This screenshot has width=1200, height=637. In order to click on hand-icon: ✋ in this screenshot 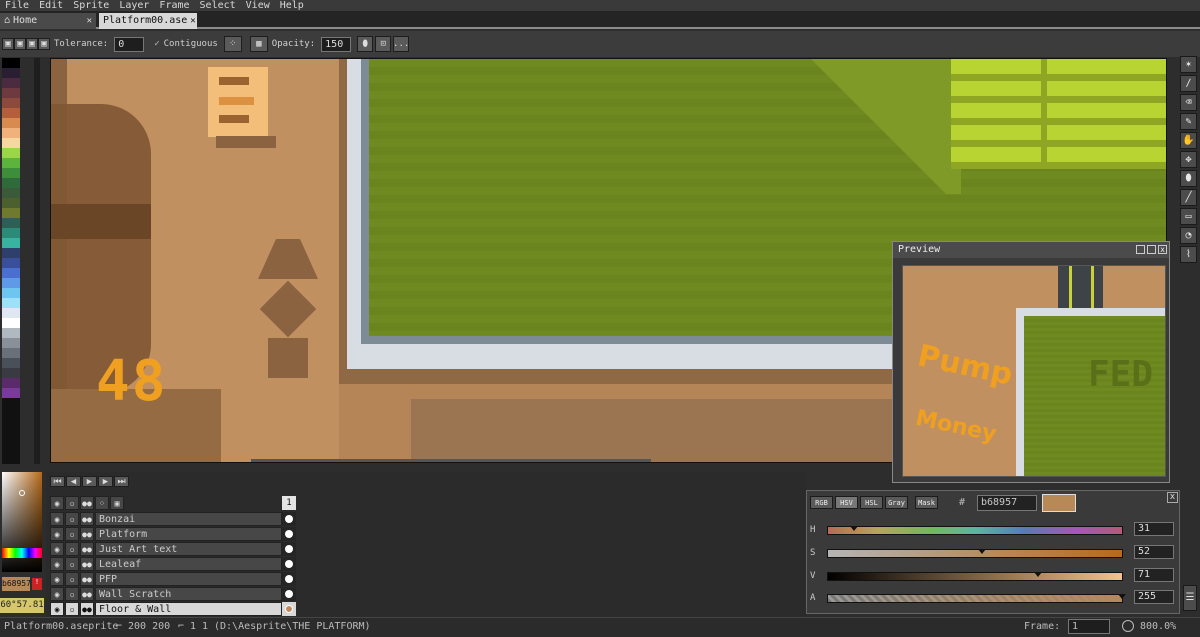, I will do `click(1188, 140)`.